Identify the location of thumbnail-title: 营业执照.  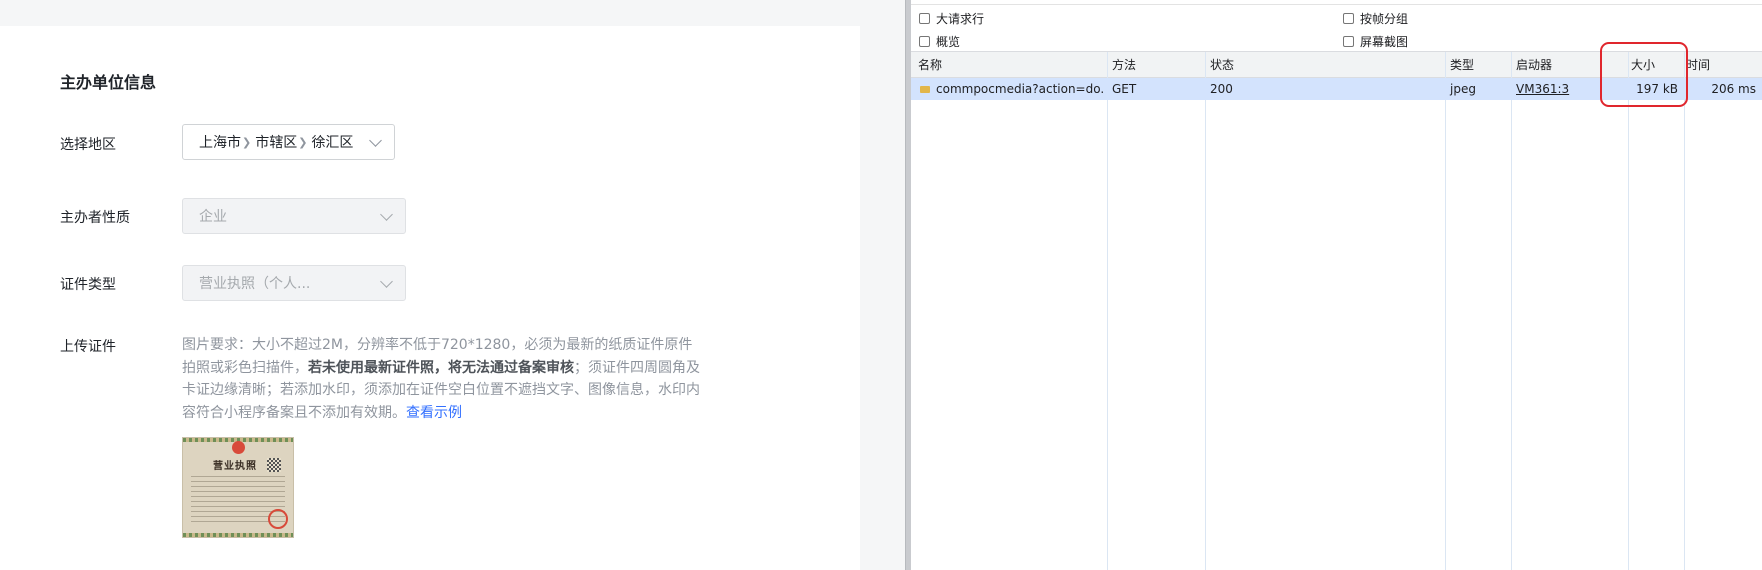
(235, 466).